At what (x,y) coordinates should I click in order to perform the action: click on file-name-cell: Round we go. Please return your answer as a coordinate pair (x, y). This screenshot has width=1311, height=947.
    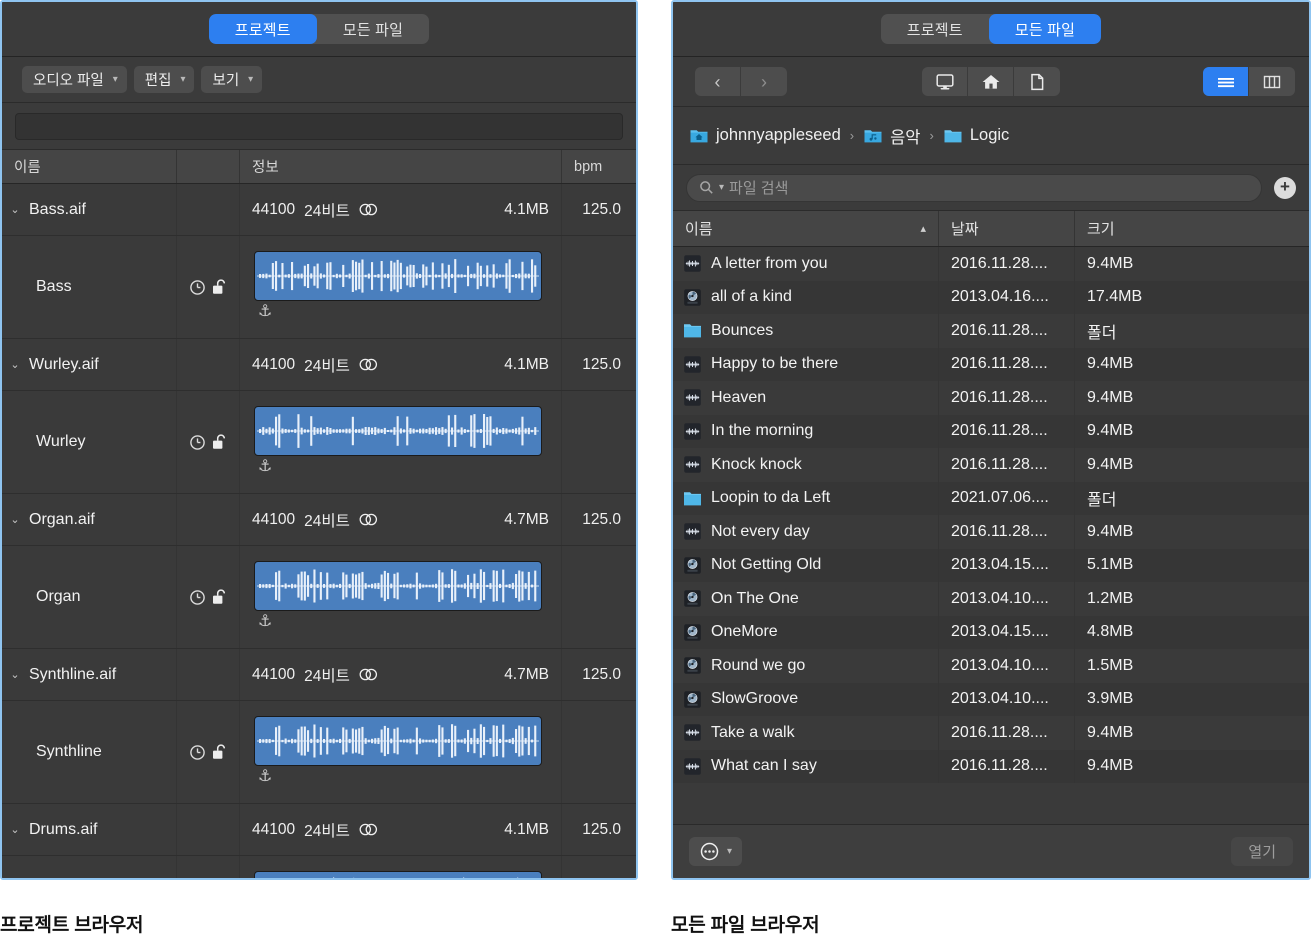
    Looking at the image, I should click on (806, 666).